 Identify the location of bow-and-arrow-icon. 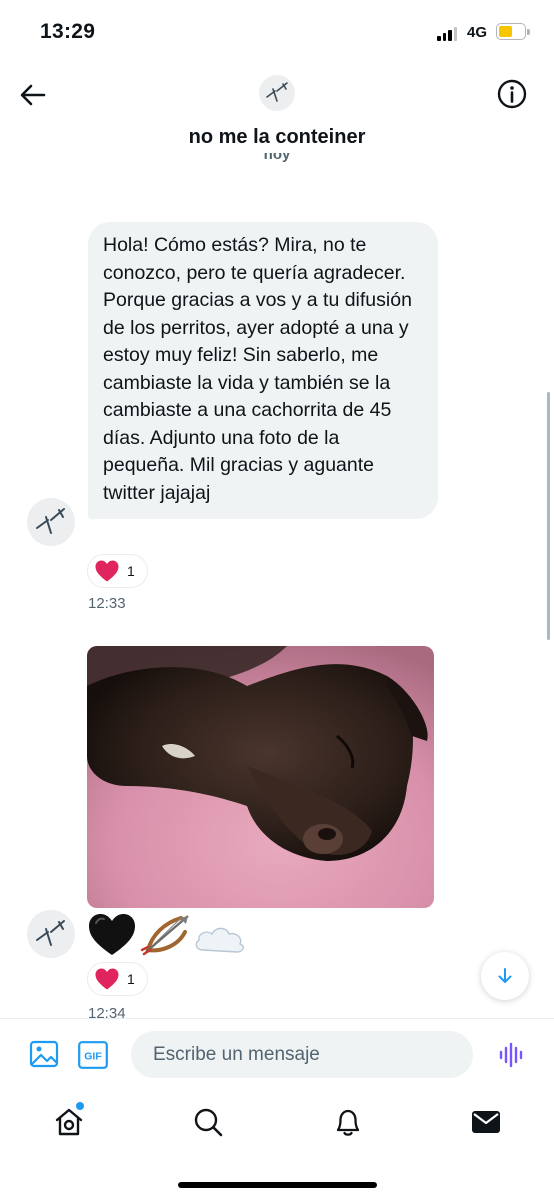
(164, 935).